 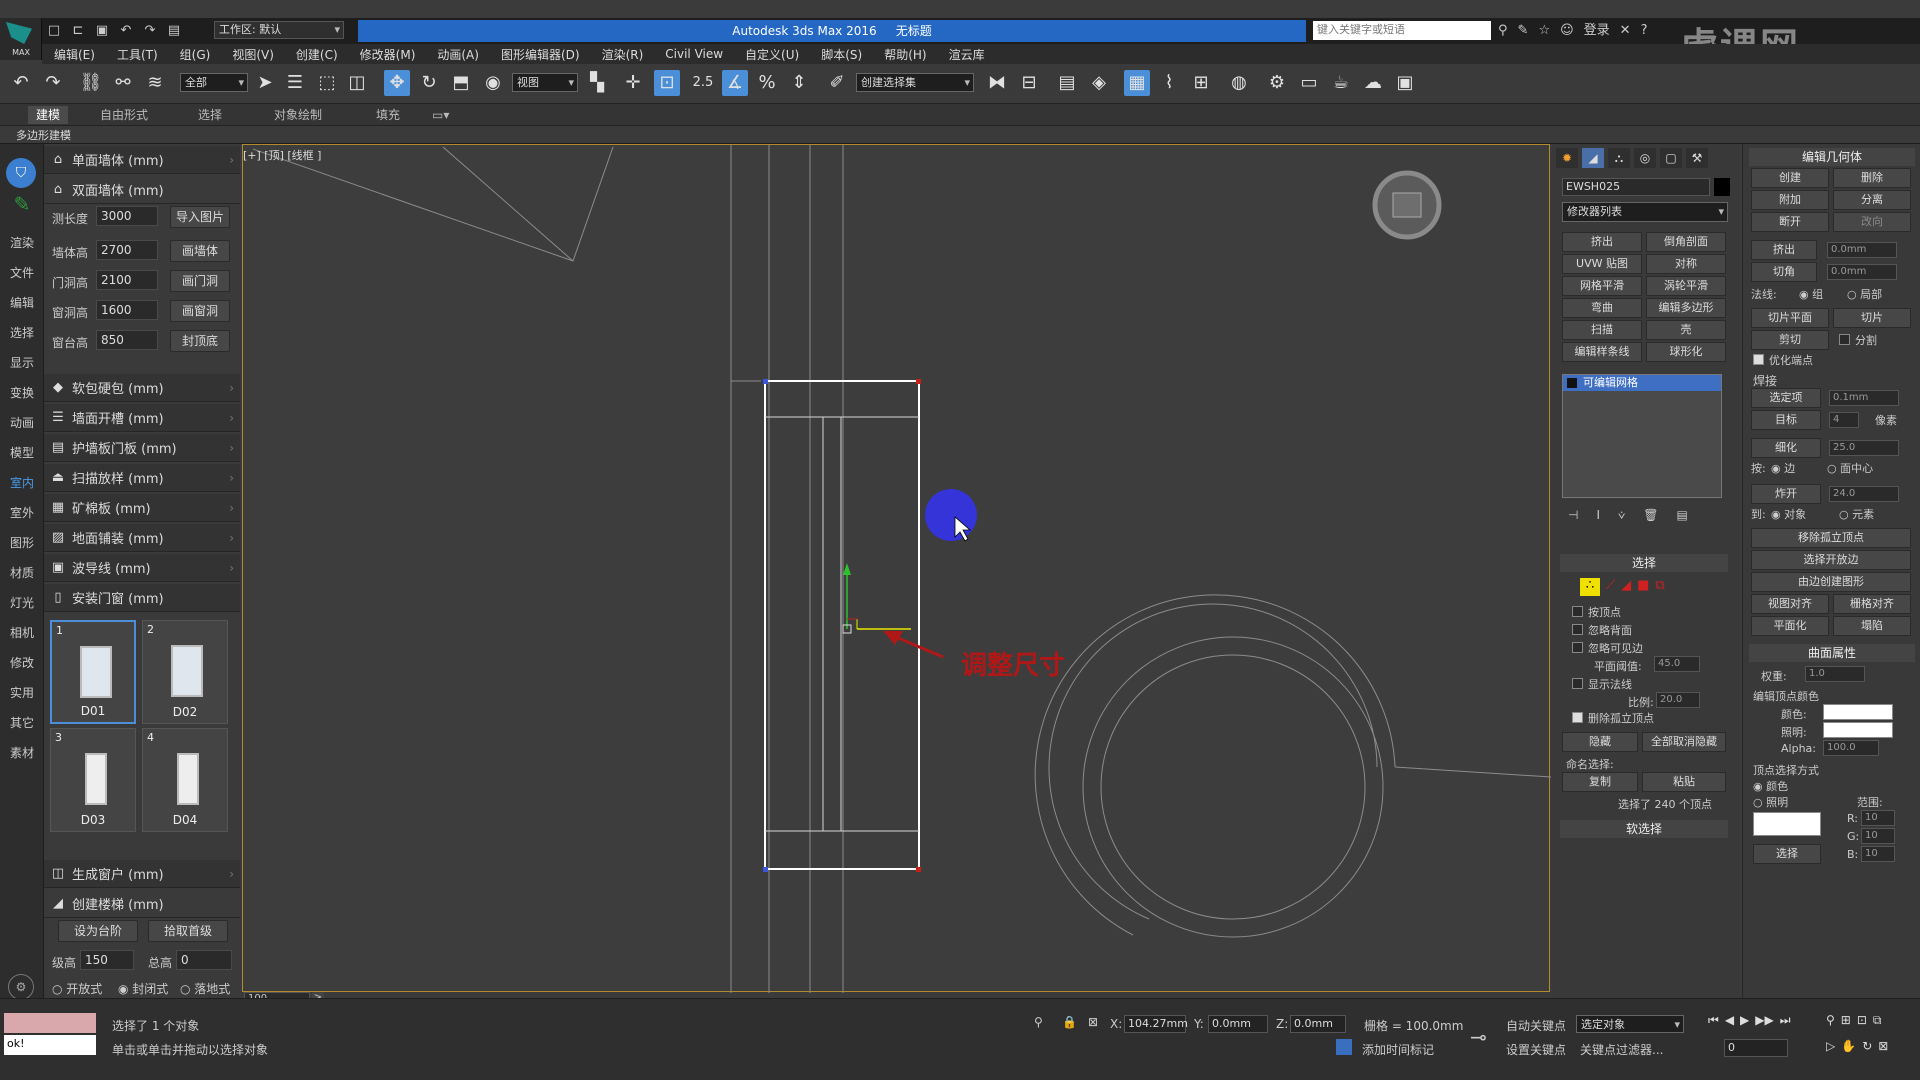 What do you see at coordinates (174, 31) in the screenshot?
I see `project-folder-icon: ▤` at bounding box center [174, 31].